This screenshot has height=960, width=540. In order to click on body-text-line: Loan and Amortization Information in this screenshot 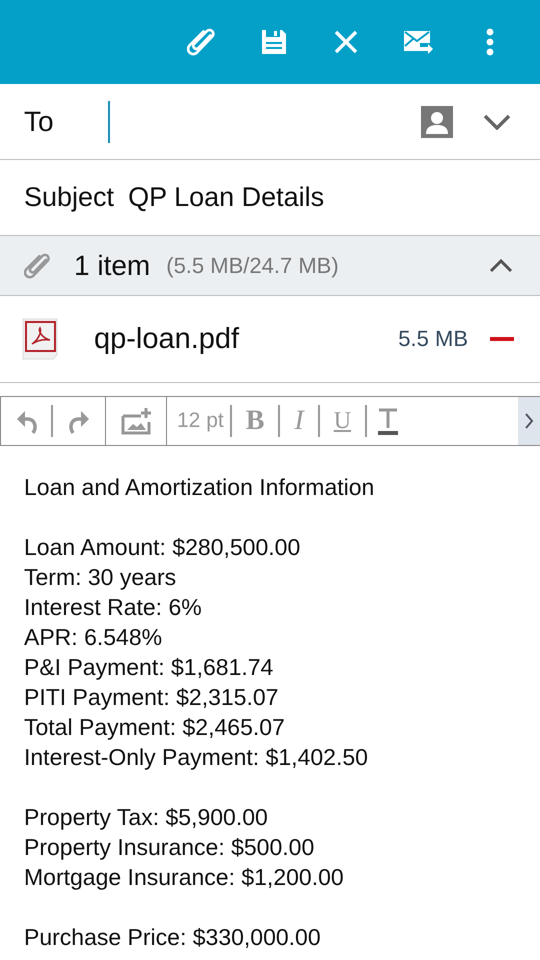, I will do `click(200, 487)`.